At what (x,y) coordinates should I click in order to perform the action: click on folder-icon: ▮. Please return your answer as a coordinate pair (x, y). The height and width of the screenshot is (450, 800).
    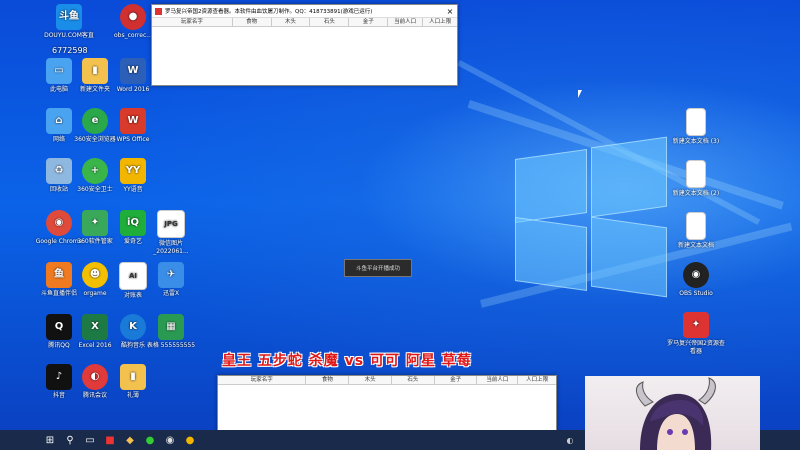
    Looking at the image, I should click on (133, 377).